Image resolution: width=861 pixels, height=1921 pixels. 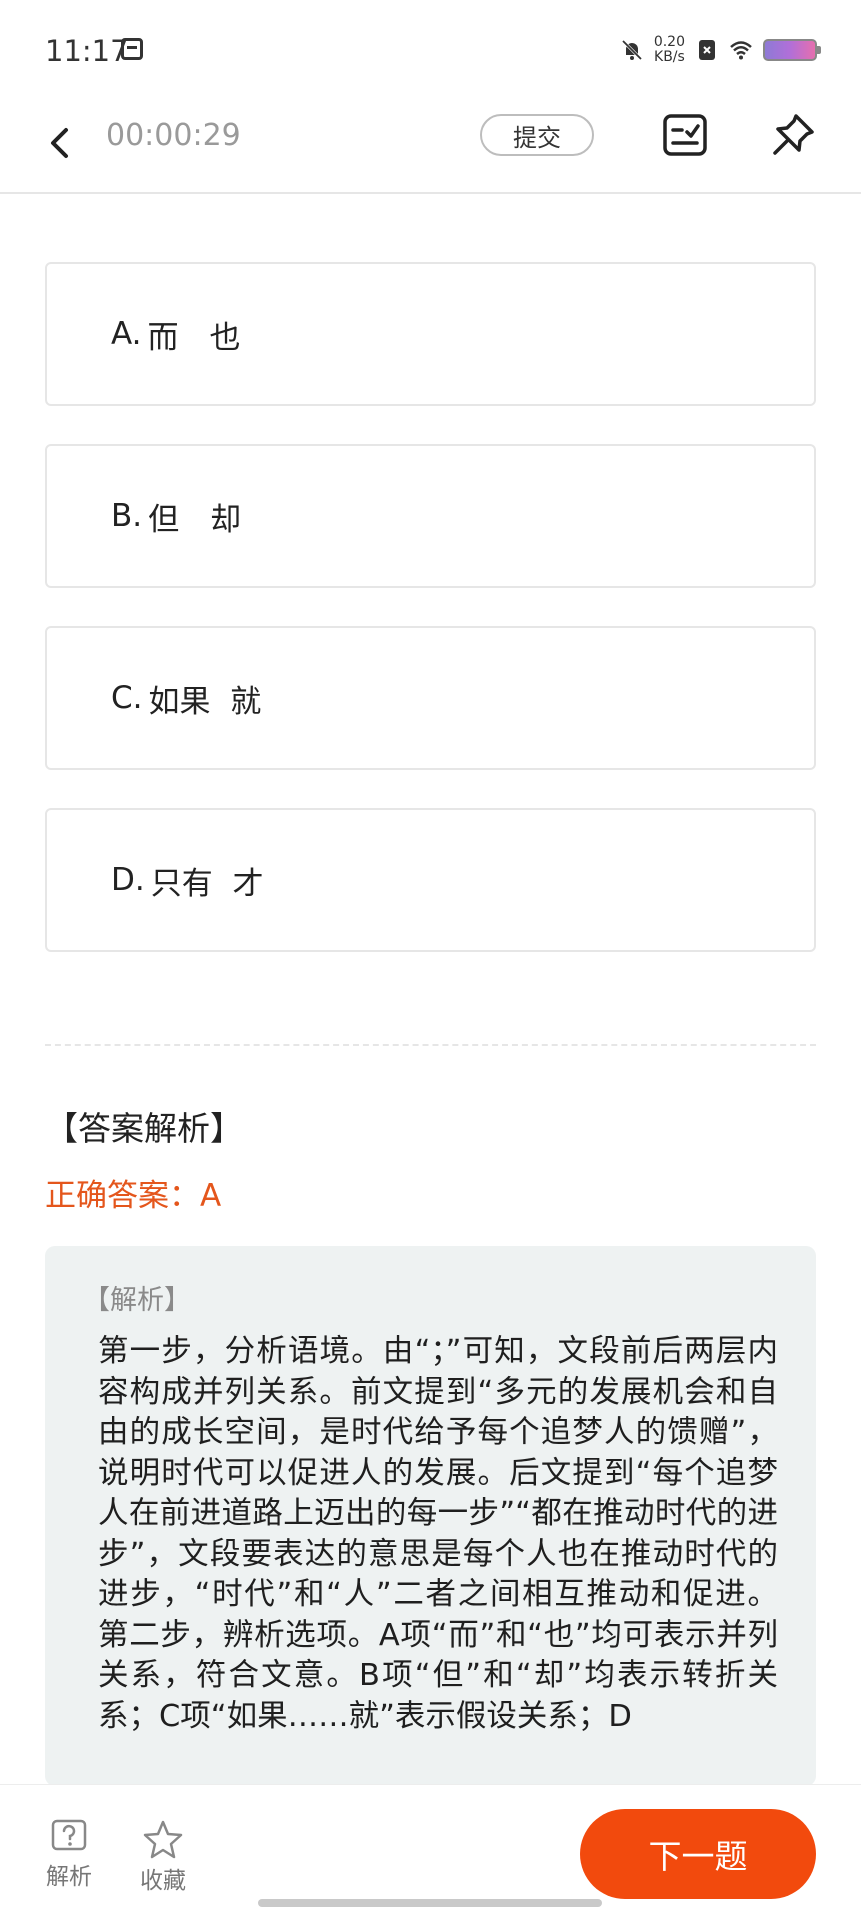 I want to click on correct-answer-label: 正确答案：, so click(x=122, y=1196).